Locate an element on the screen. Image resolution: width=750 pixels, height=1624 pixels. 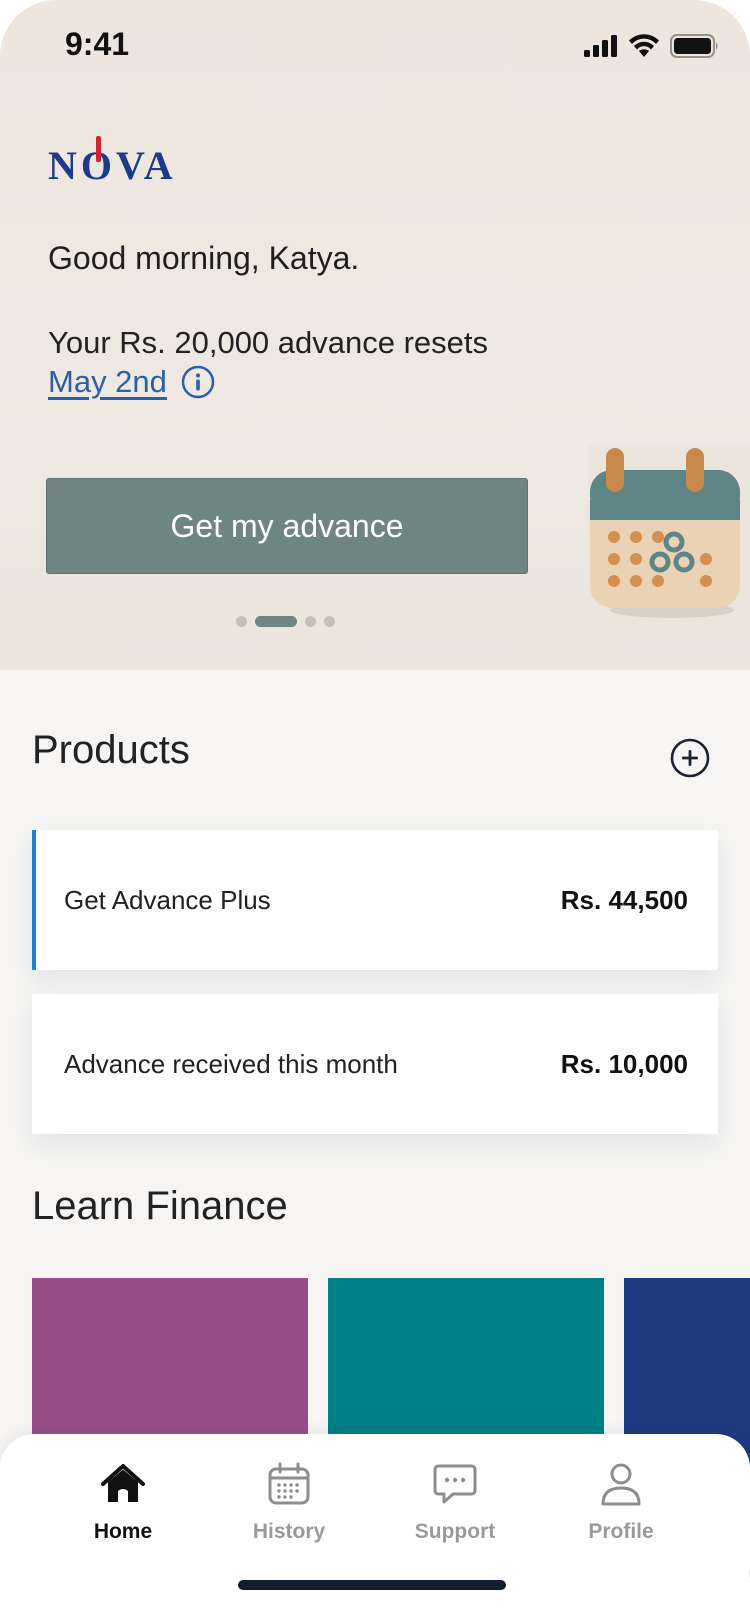
tab-profile: Profile is located at coordinates (621, 1502).